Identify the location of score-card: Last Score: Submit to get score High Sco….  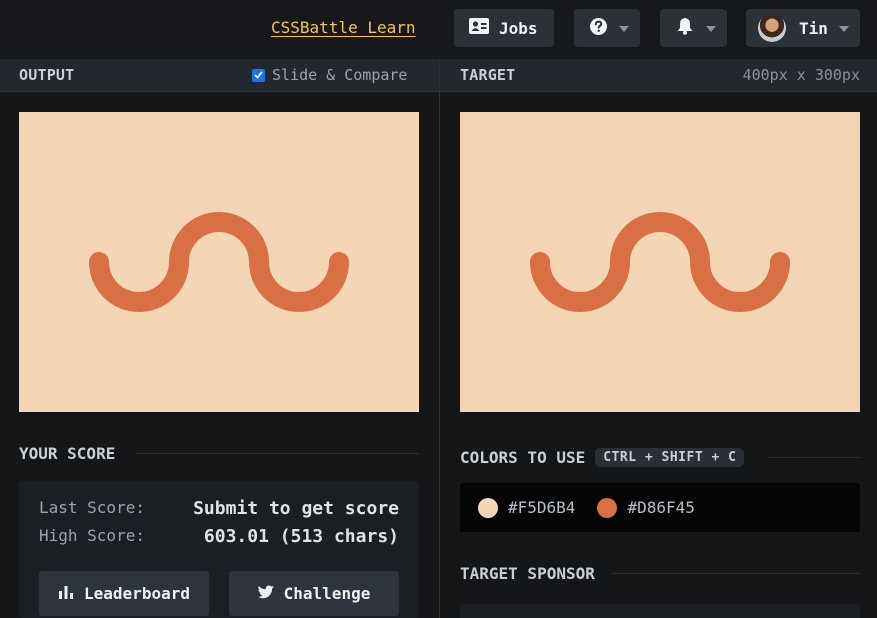
(219, 549).